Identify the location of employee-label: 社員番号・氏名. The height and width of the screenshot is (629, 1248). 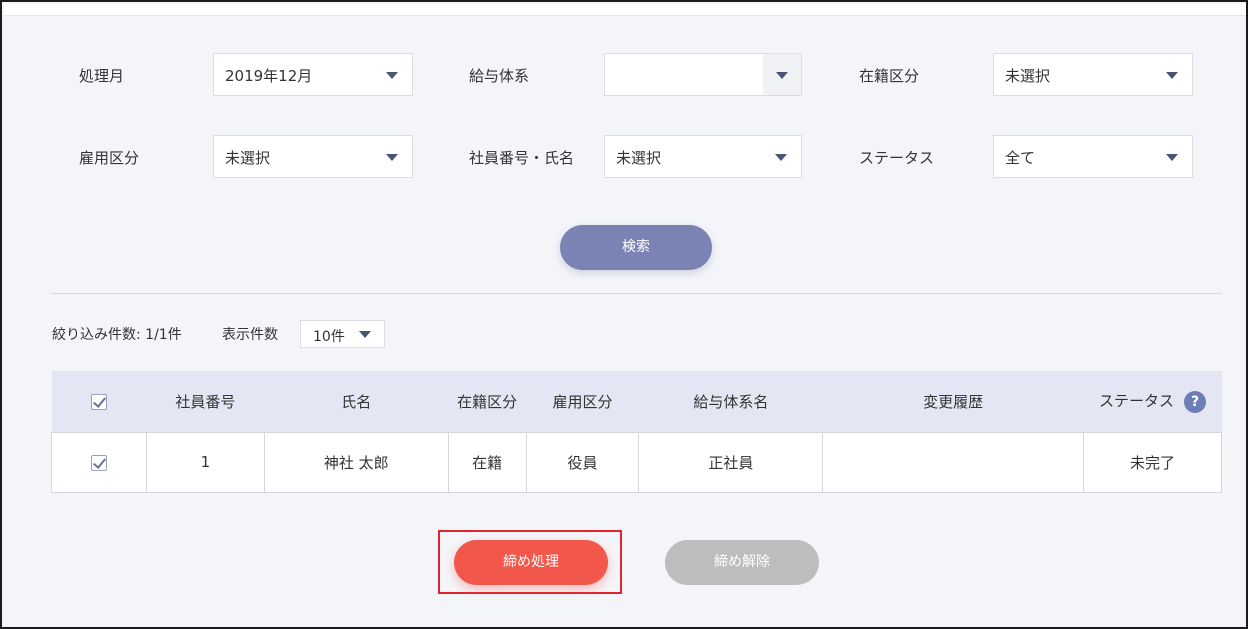
(522, 158).